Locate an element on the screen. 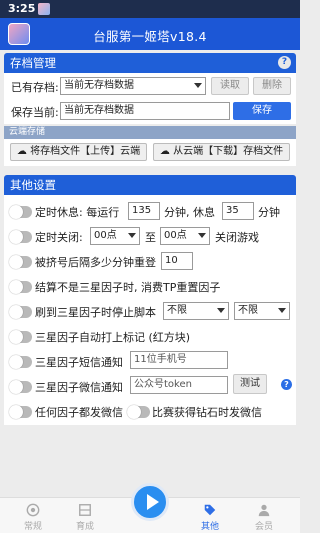 The image size is (320, 533). any-factor-wechat-toggle is located at coordinates (20, 412).